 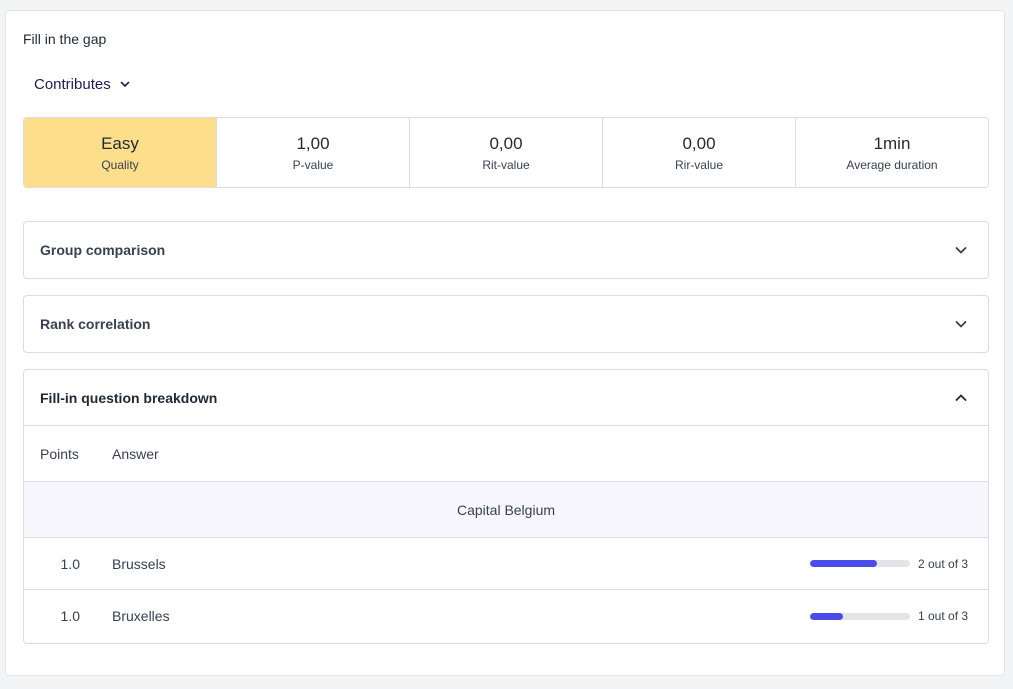 I want to click on stat-p-value: 1,00 P-value, so click(x=312, y=152).